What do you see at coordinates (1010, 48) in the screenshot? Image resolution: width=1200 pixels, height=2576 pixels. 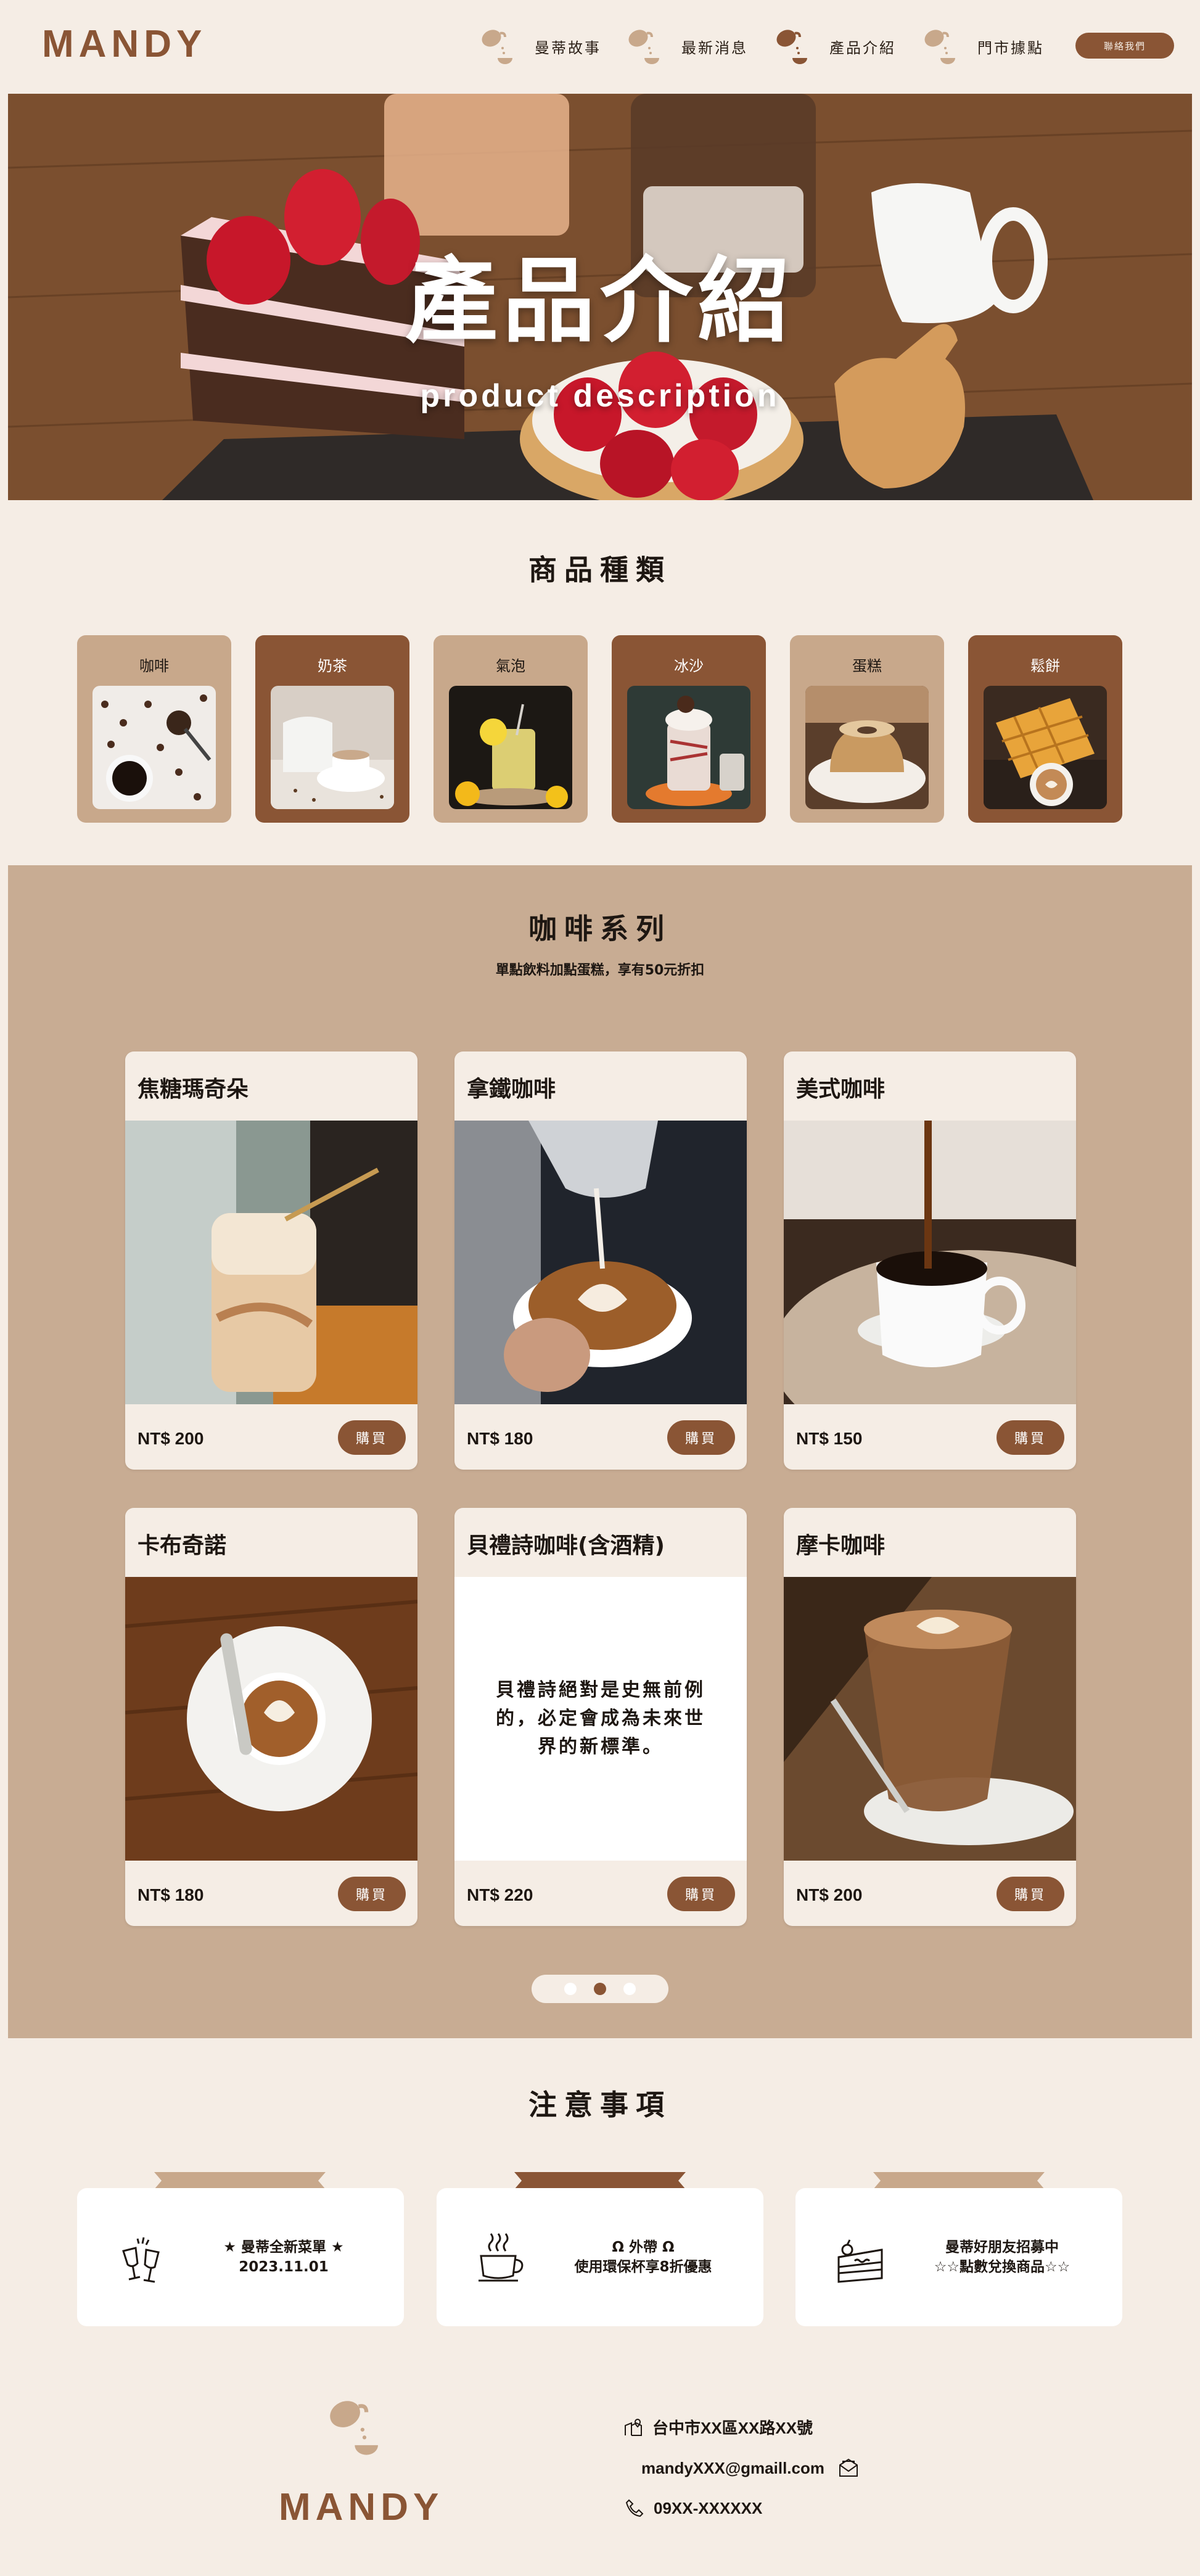 I see `nav-label: 門市據點` at bounding box center [1010, 48].